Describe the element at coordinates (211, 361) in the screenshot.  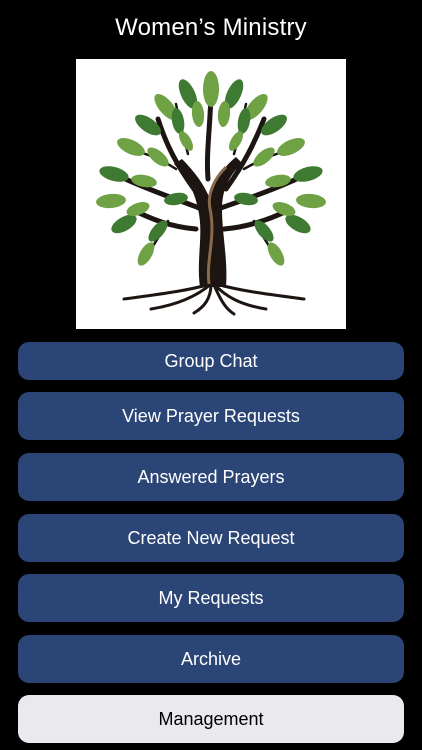
I see `group-chat-button: Group Chat` at that location.